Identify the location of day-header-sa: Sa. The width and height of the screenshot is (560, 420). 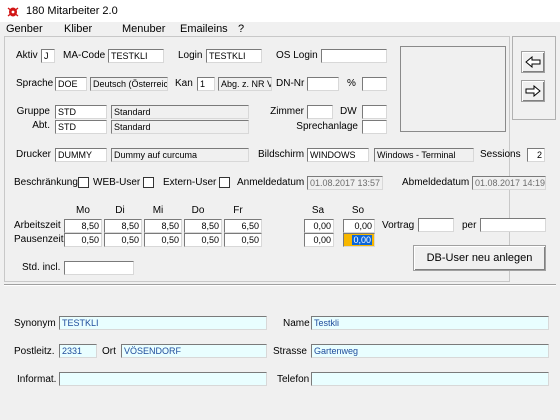
(318, 210).